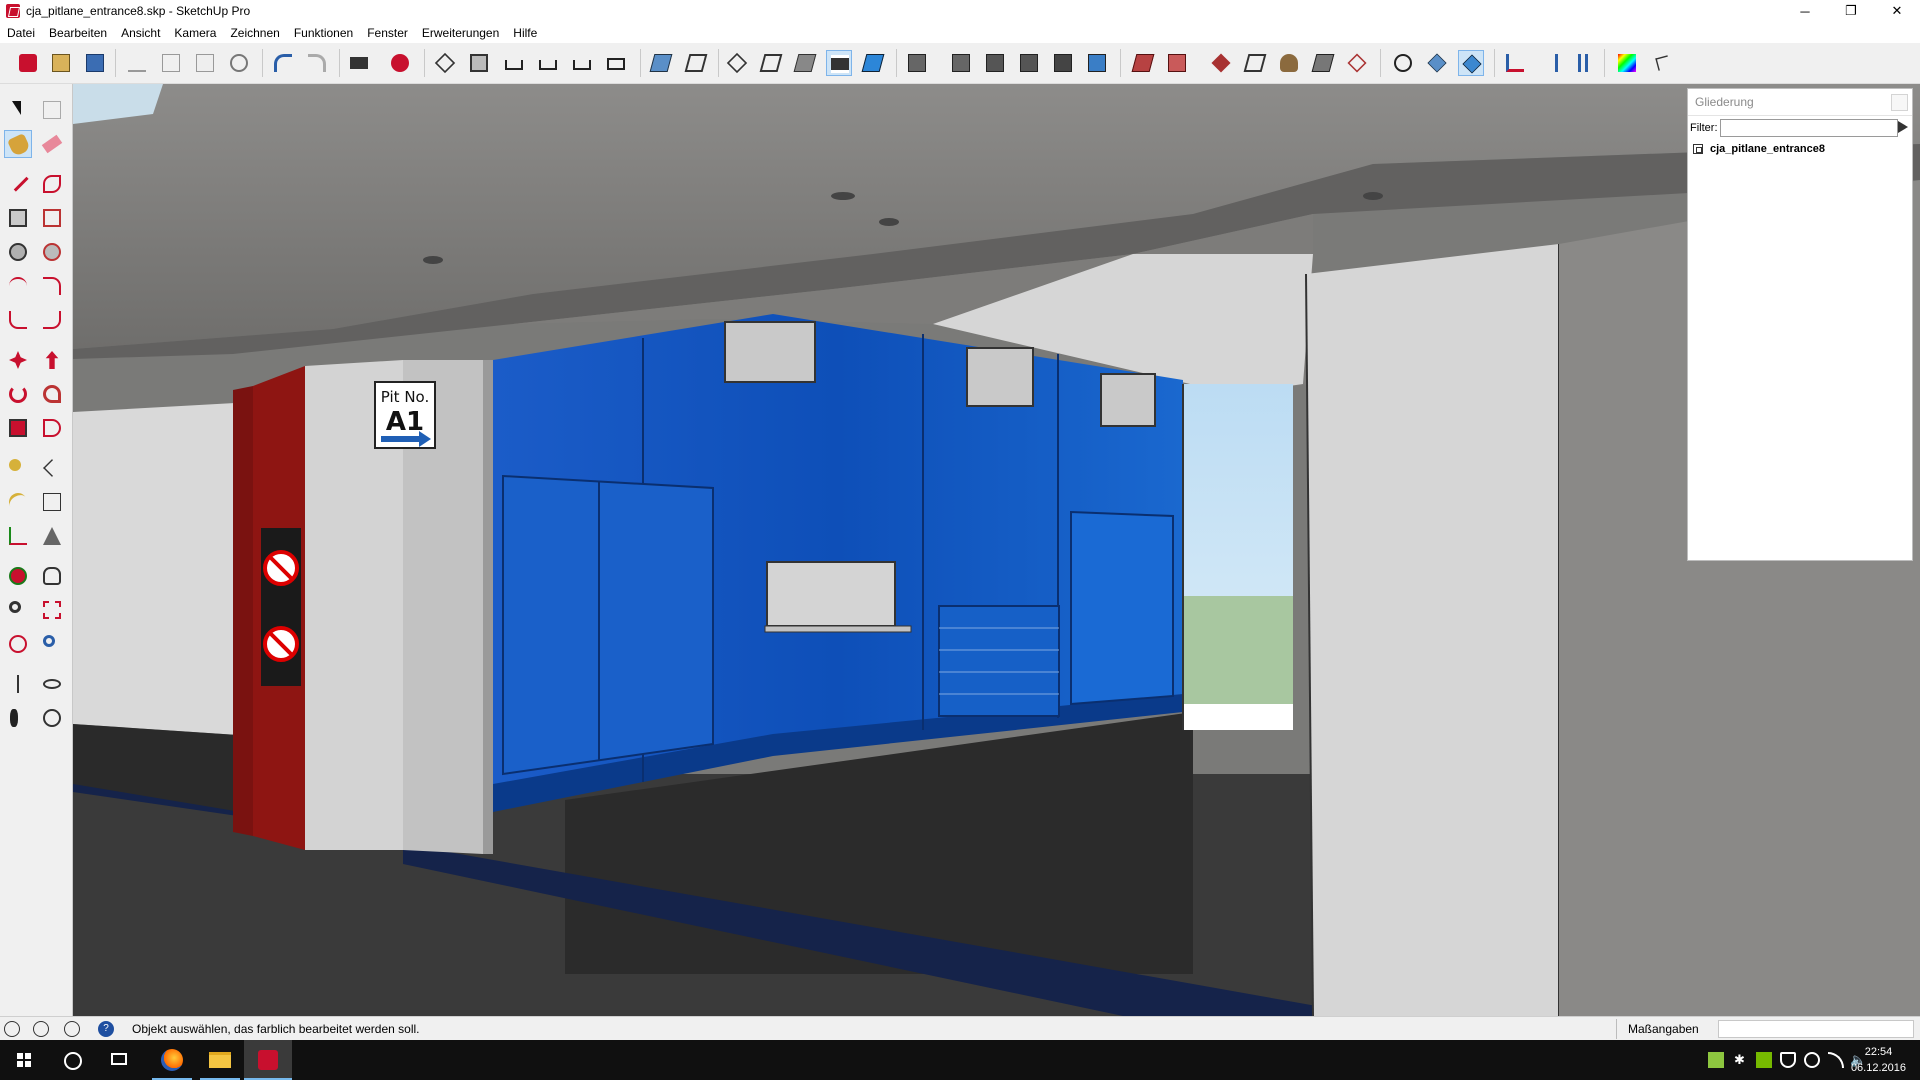 The height and width of the screenshot is (1080, 1920). What do you see at coordinates (479, 63) in the screenshot?
I see `group-button` at bounding box center [479, 63].